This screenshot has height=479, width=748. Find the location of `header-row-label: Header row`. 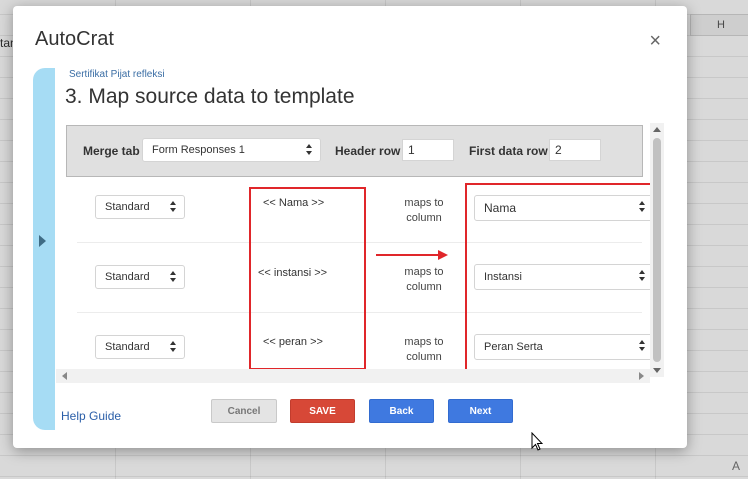

header-row-label: Header row is located at coordinates (368, 151).